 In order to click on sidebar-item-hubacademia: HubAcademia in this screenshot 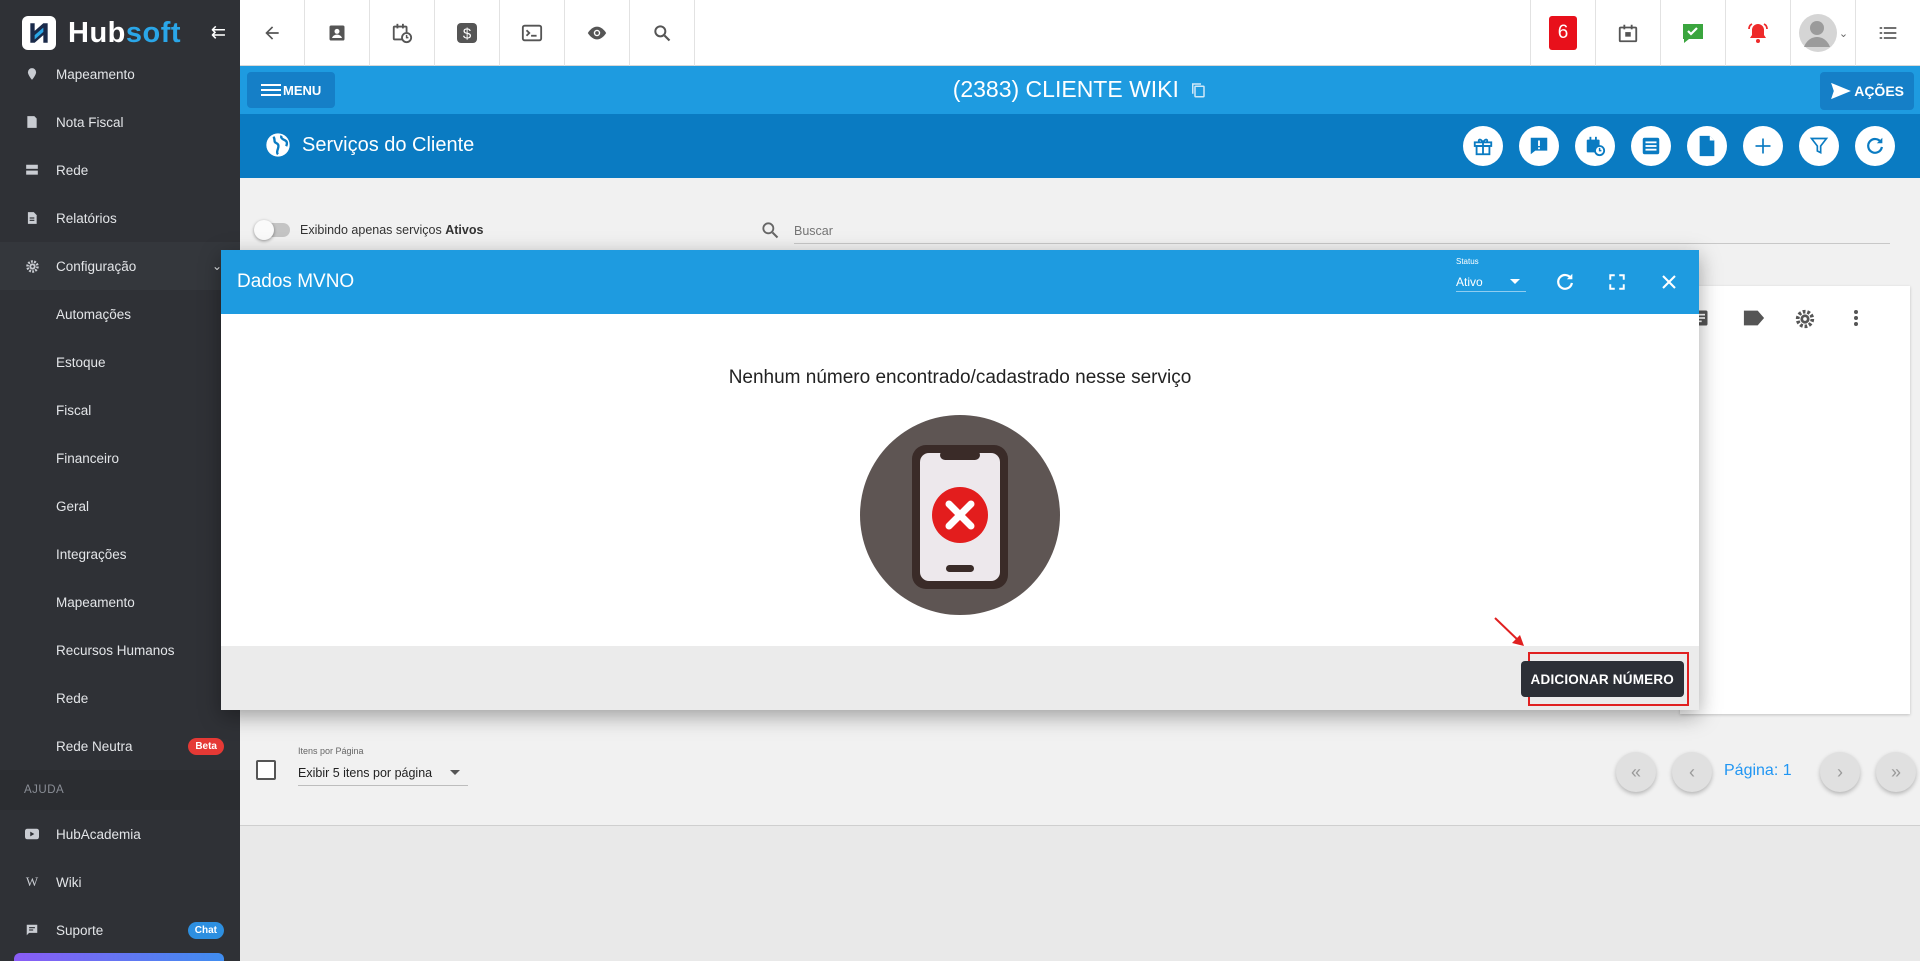, I will do `click(120, 834)`.